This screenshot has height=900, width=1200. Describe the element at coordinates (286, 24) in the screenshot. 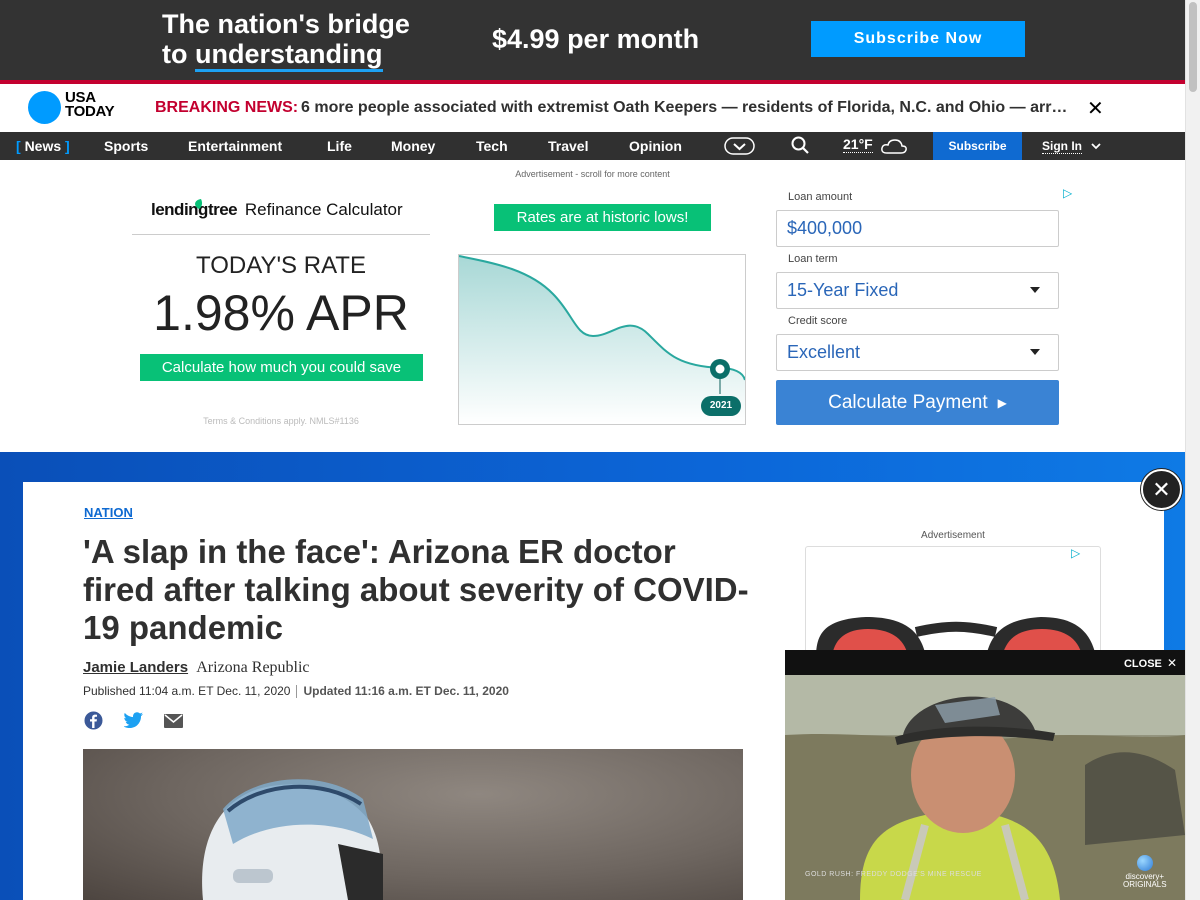

I see `promo-tagline-line1: The nation's bridge` at that location.